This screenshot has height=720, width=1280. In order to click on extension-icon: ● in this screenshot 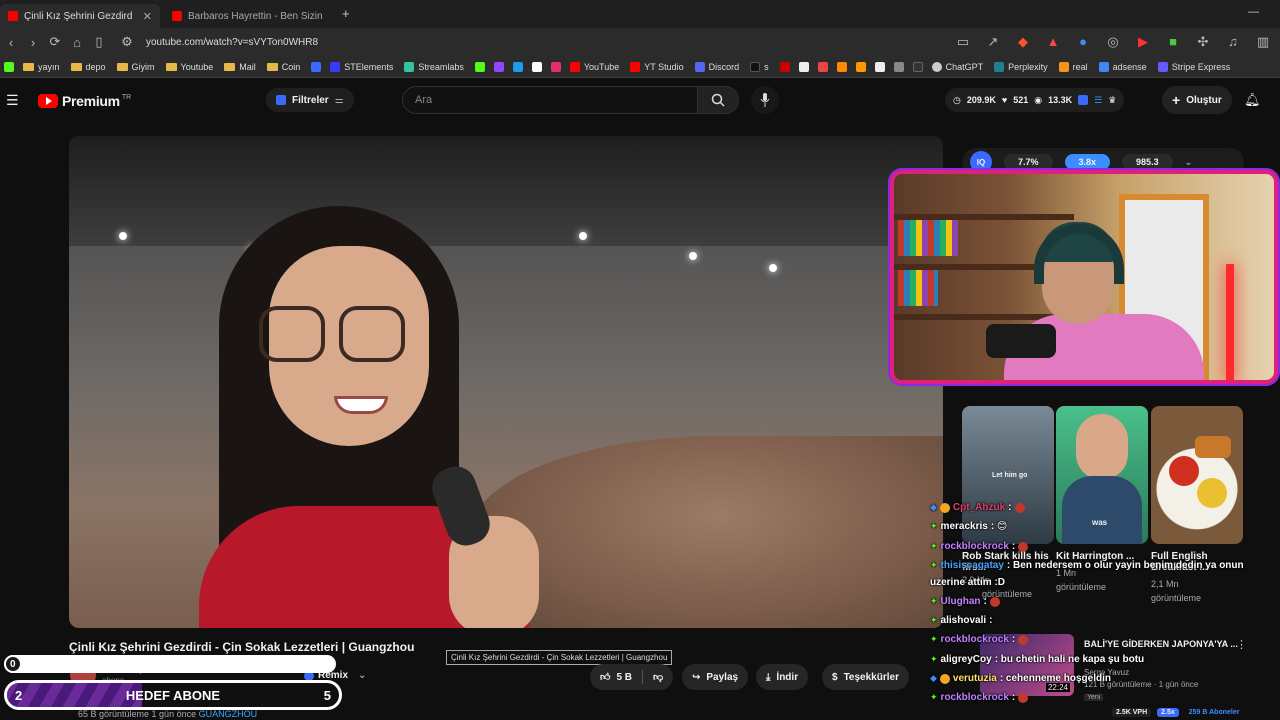, I will do `click(1083, 42)`.